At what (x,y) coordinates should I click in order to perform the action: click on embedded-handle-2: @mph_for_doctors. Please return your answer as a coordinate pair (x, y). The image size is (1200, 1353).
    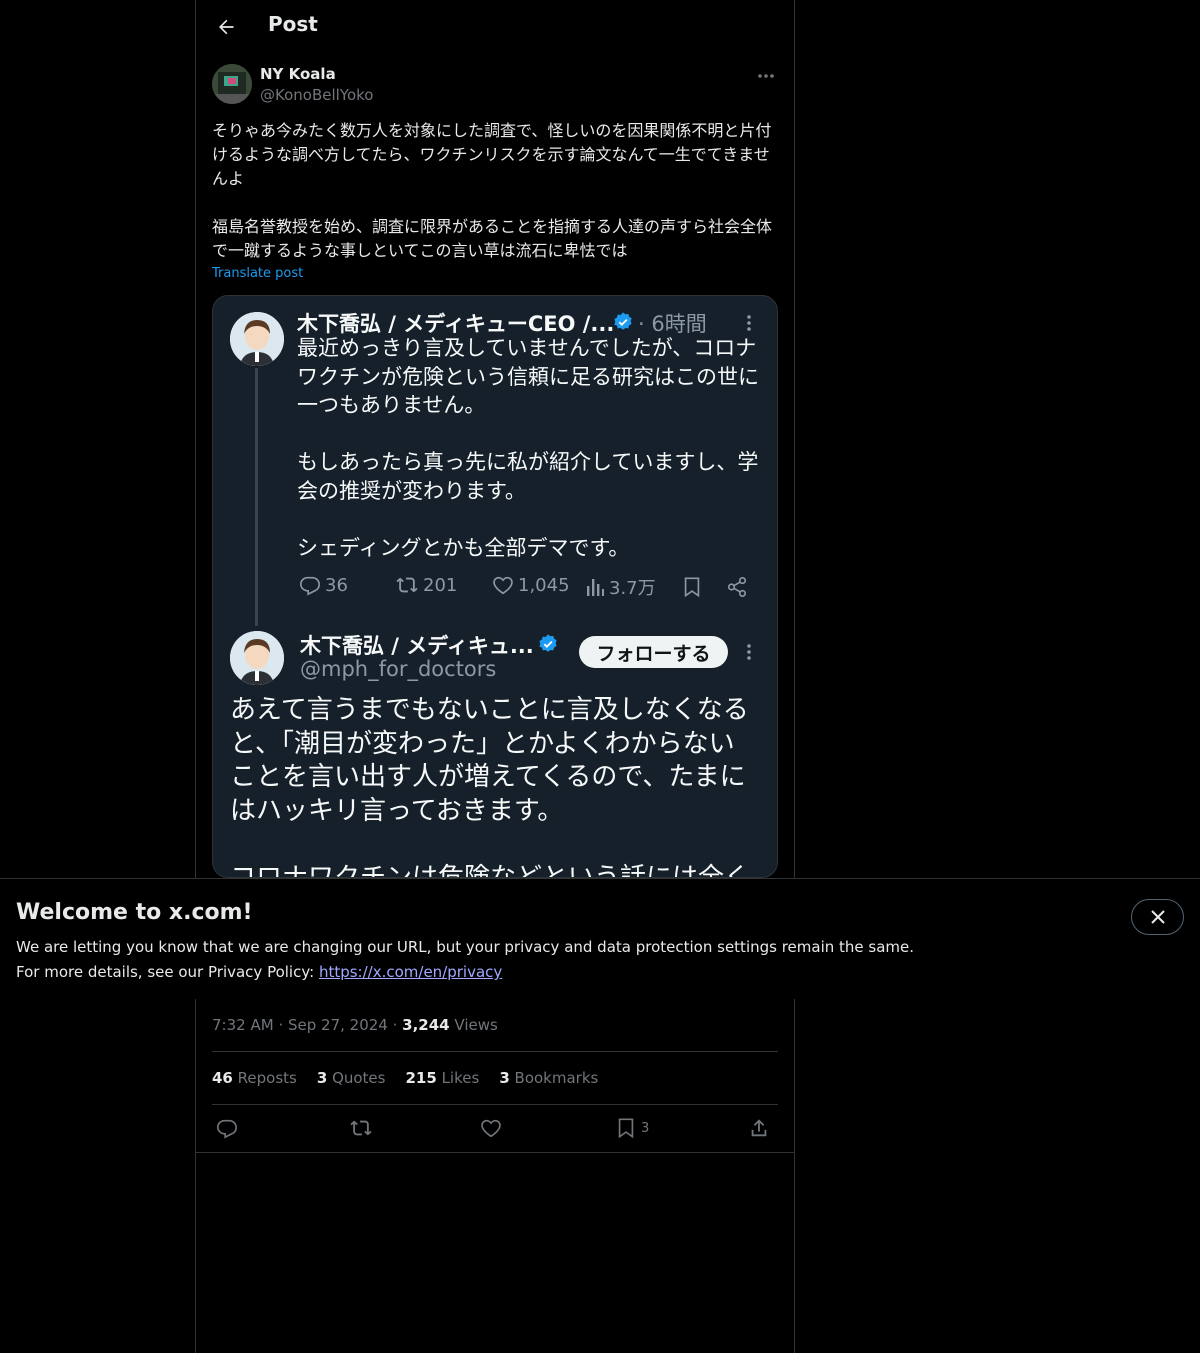
    Looking at the image, I should click on (398, 669).